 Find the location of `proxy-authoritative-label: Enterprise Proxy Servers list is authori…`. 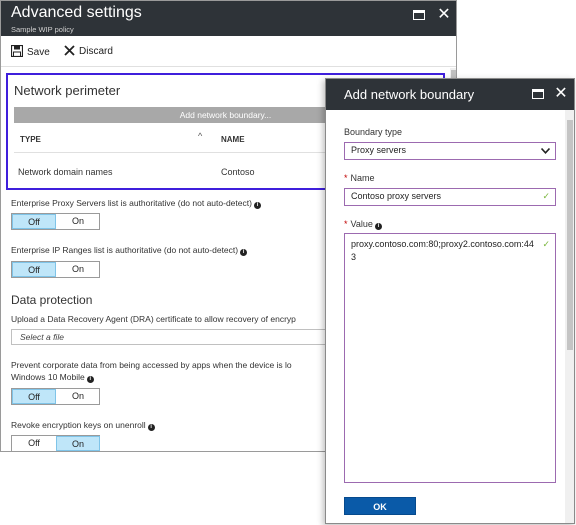

proxy-authoritative-label: Enterprise Proxy Servers list is authori… is located at coordinates (136, 203).